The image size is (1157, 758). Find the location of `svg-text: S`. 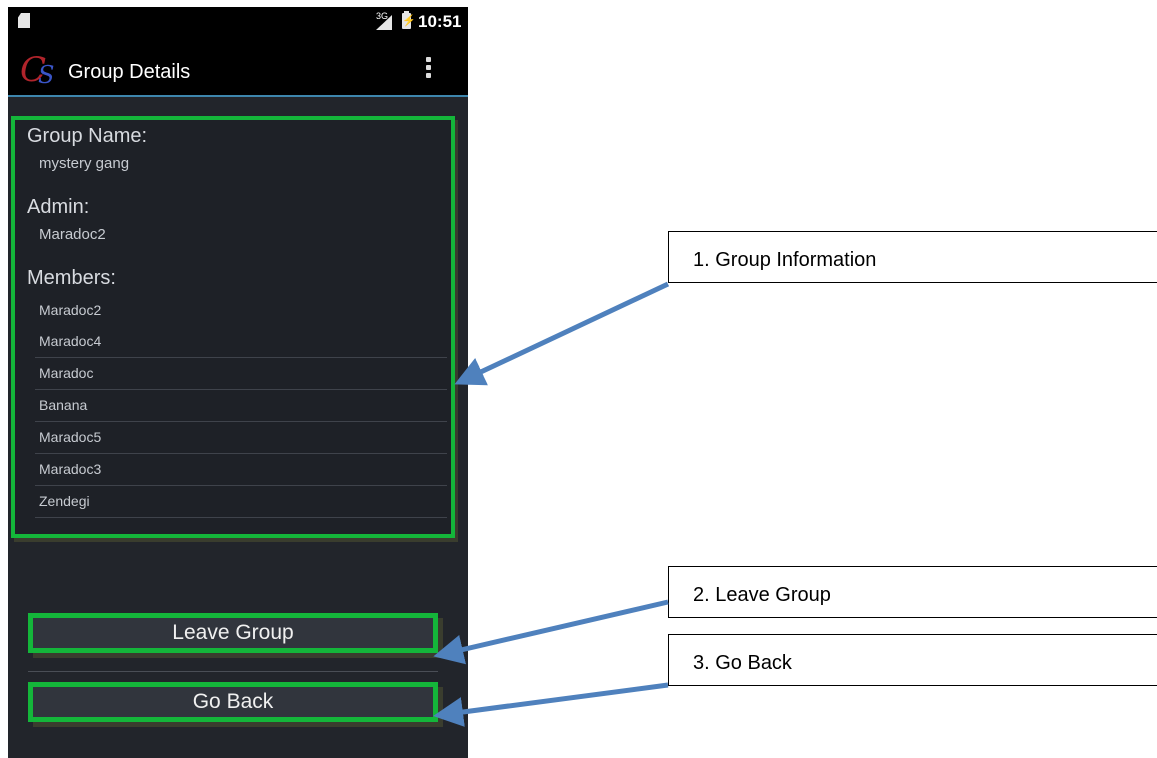

svg-text: S is located at coordinates (46, 74).